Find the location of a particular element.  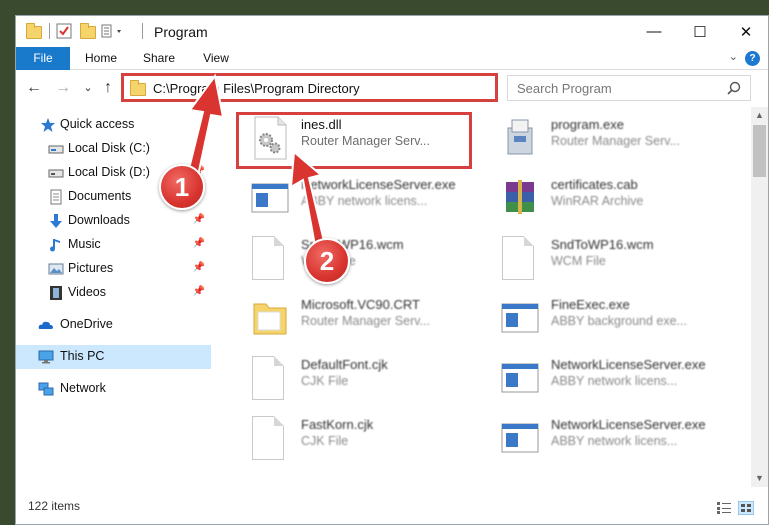

annotation-arrows is located at coordinates (257, 168).